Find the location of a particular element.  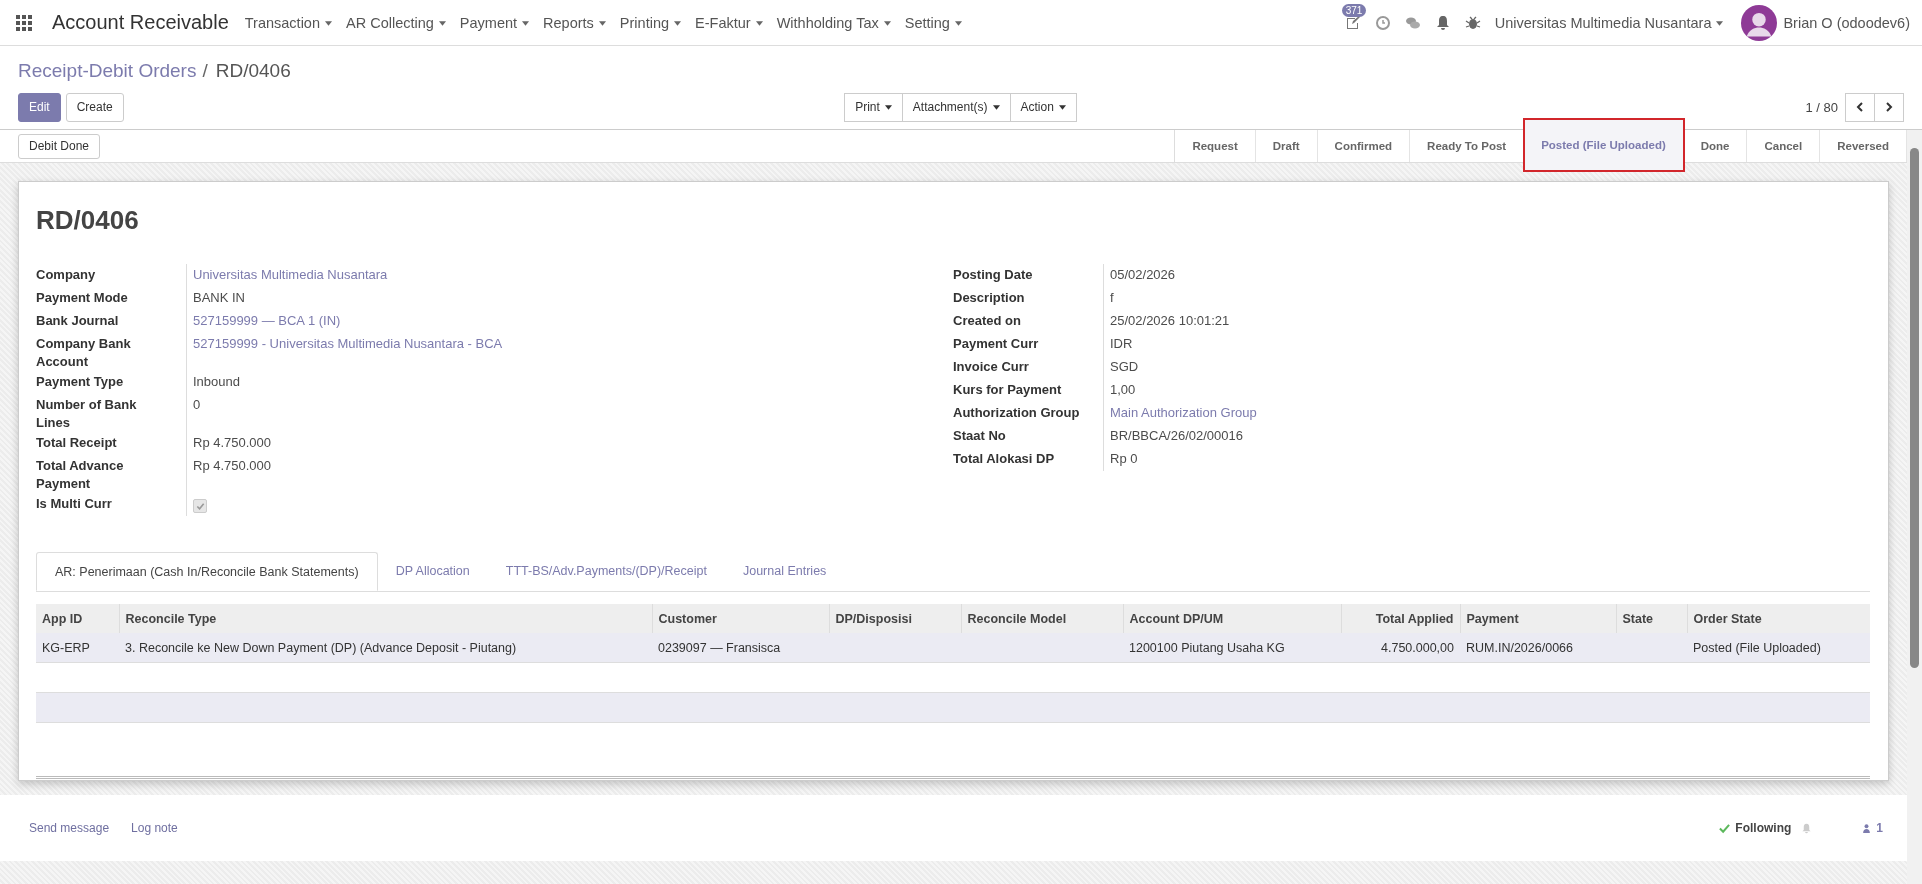

chevron-left-icon is located at coordinates (1860, 107).